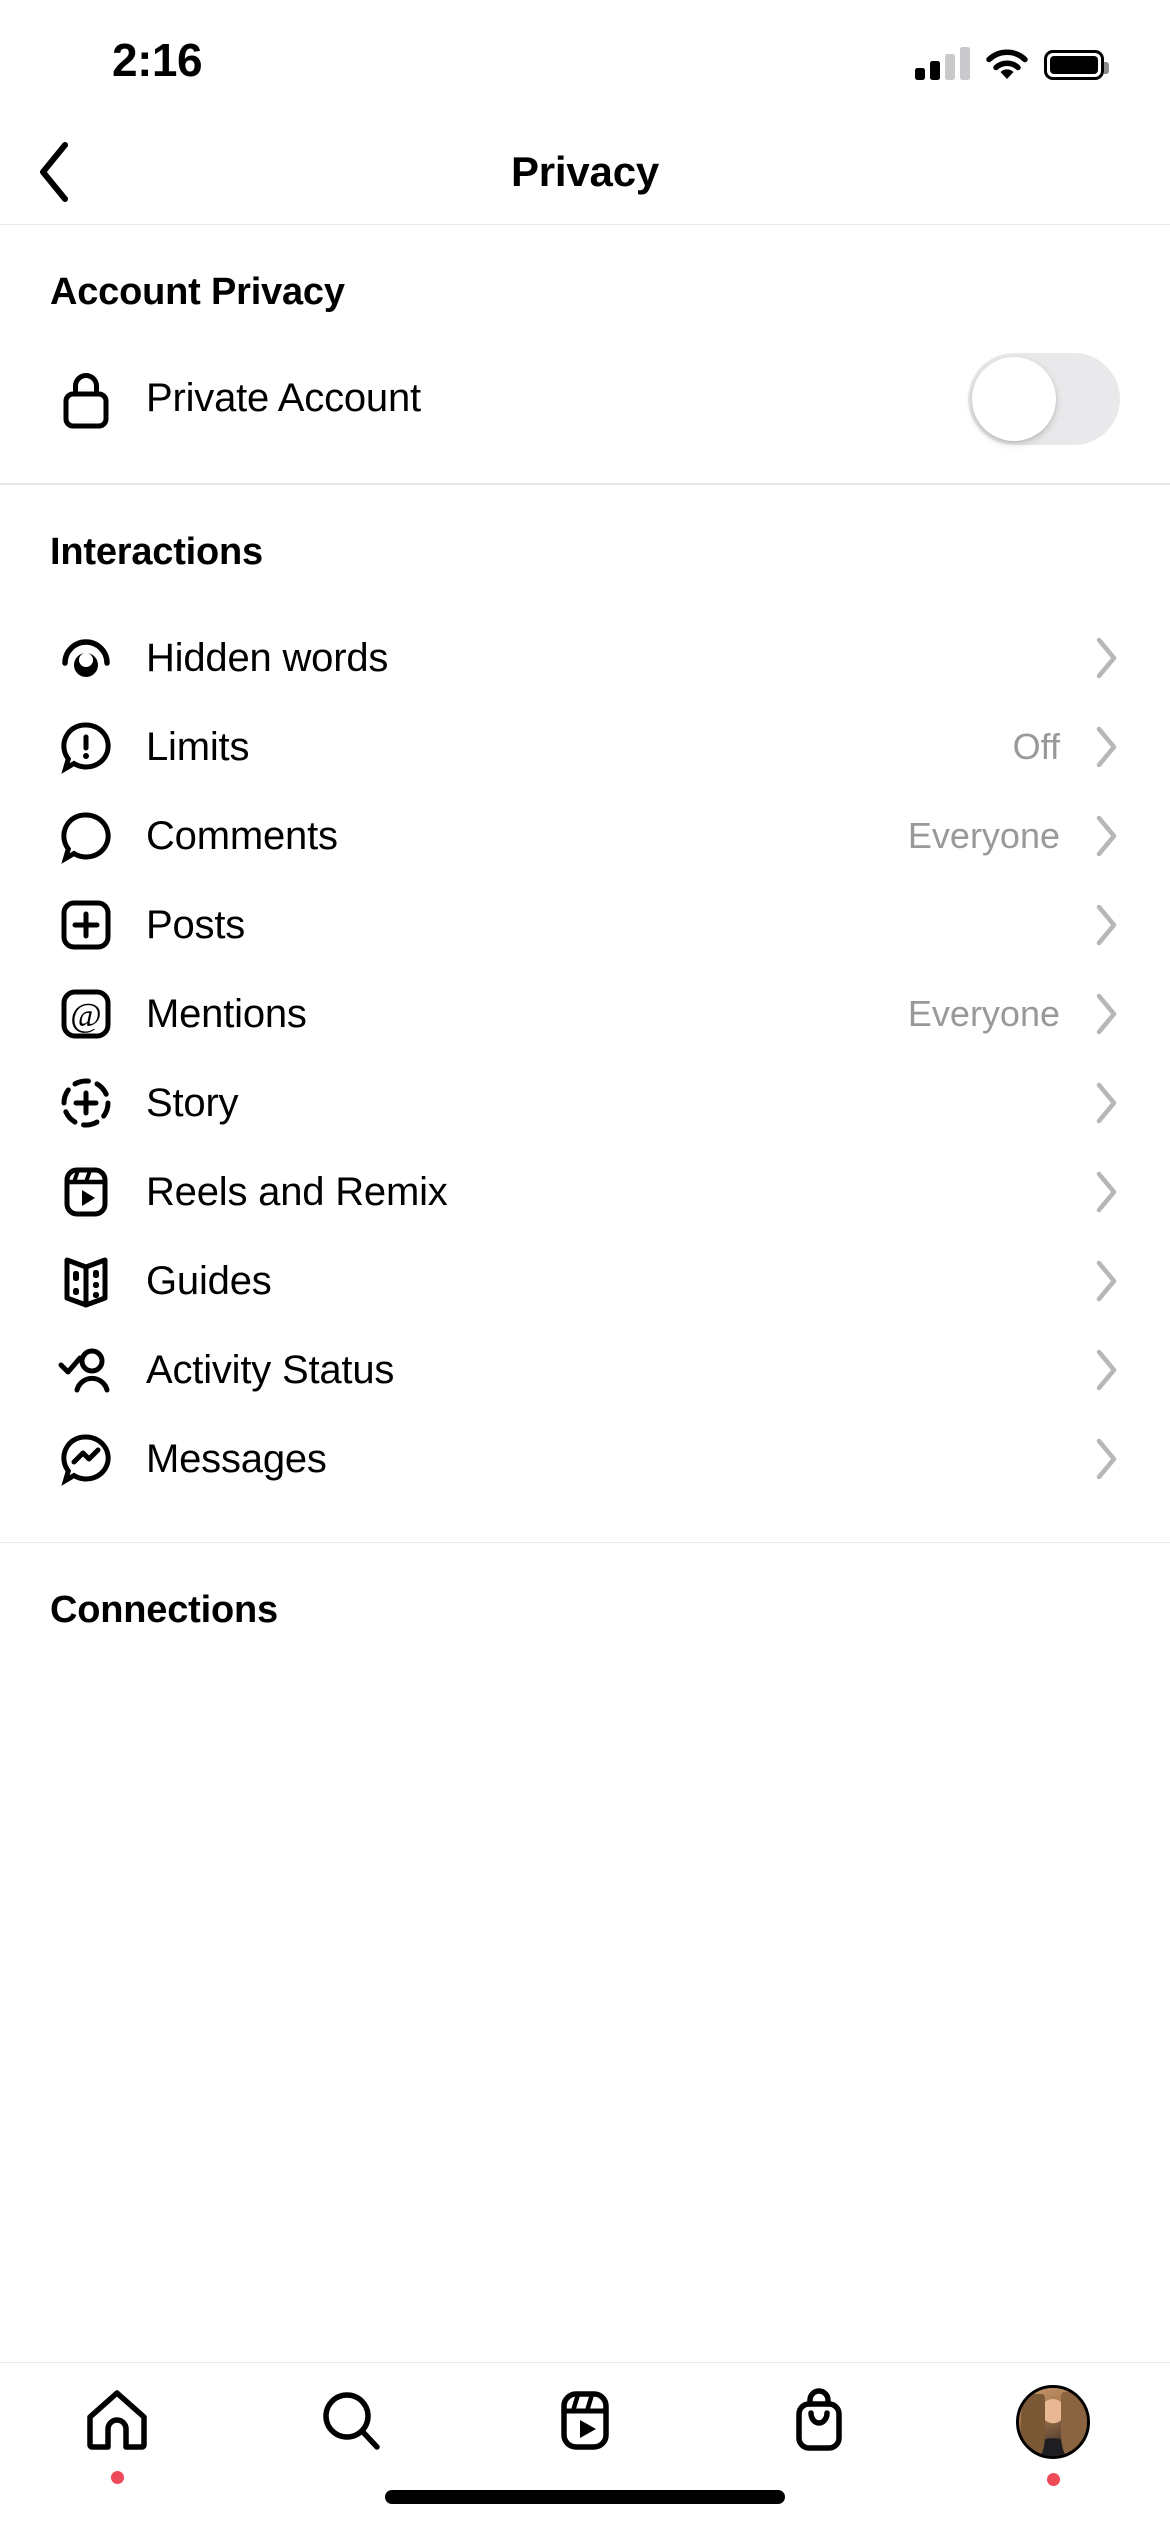 This screenshot has width=1170, height=2532. I want to click on row-messages: Messages, so click(585, 1459).